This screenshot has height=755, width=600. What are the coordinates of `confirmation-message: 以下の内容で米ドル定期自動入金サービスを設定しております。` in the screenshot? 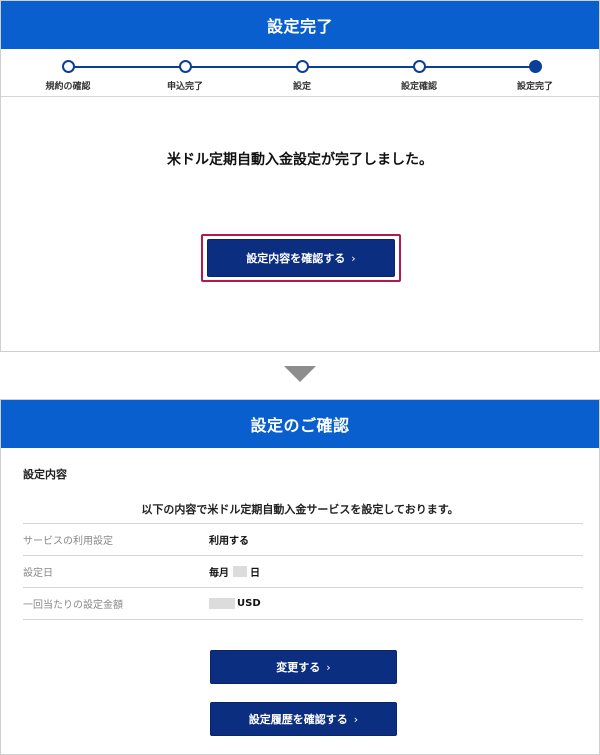 It's located at (300, 509).